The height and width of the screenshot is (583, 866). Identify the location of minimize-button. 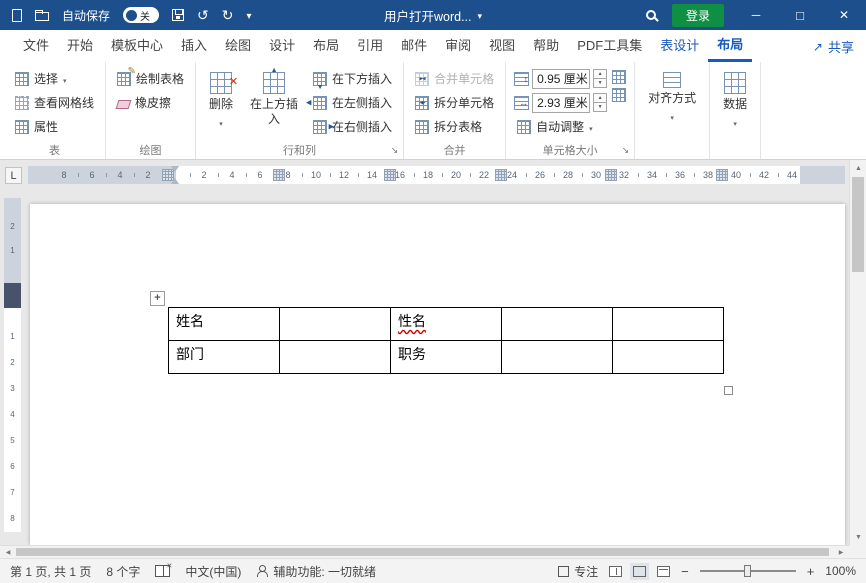
(756, 15).